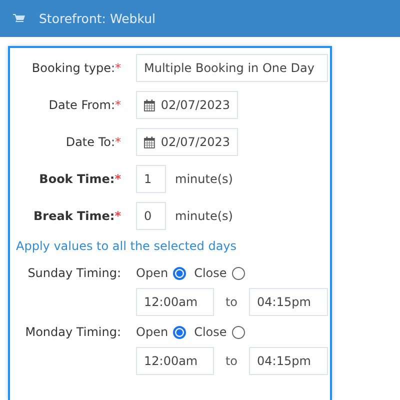 Image resolution: width=400 pixels, height=400 pixels. What do you see at coordinates (97, 18) in the screenshot?
I see `store-title: Storefront: Webkul` at bounding box center [97, 18].